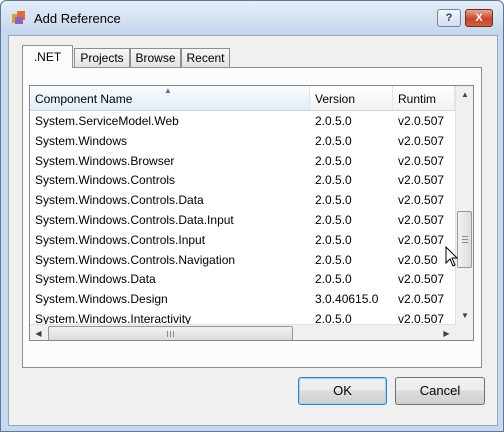 This screenshot has width=504, height=432. I want to click on component-name-cell: System.Windows.Controls.Input, so click(120, 239).